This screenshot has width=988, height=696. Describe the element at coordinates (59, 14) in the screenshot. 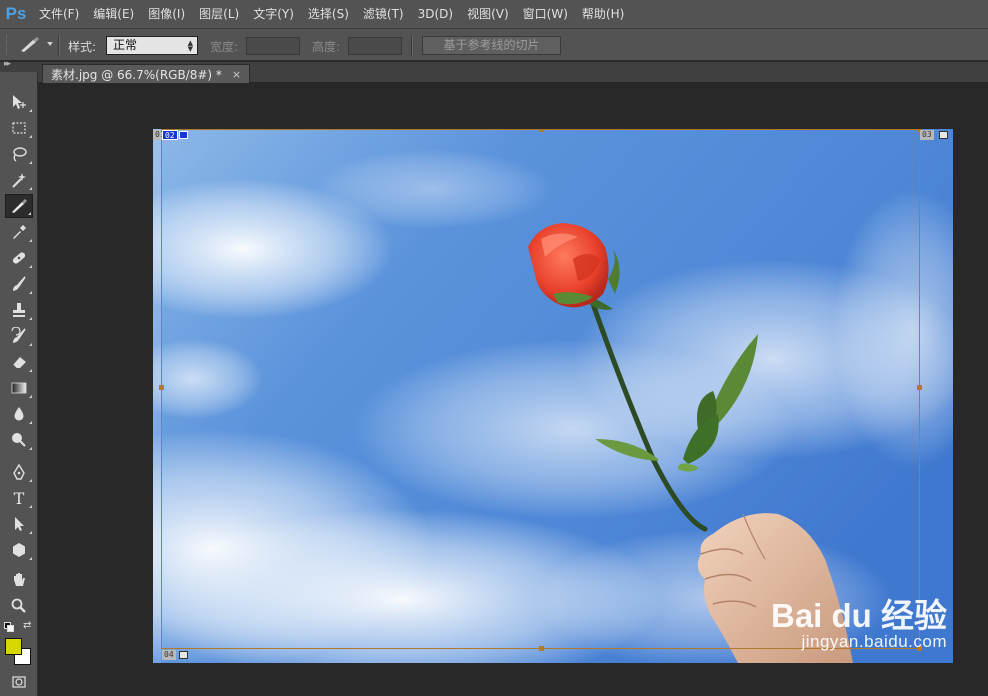

I see `menu-file: 文件(F)` at that location.